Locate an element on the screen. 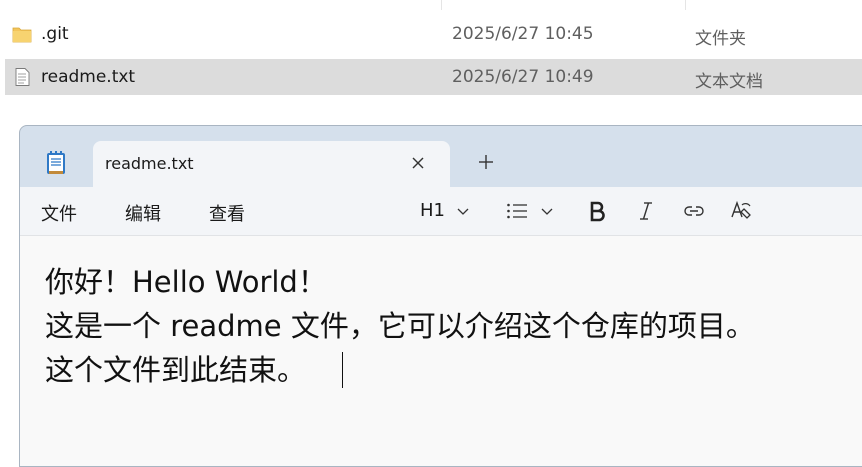 The width and height of the screenshot is (862, 467). tab-title: readme.txt is located at coordinates (149, 163).